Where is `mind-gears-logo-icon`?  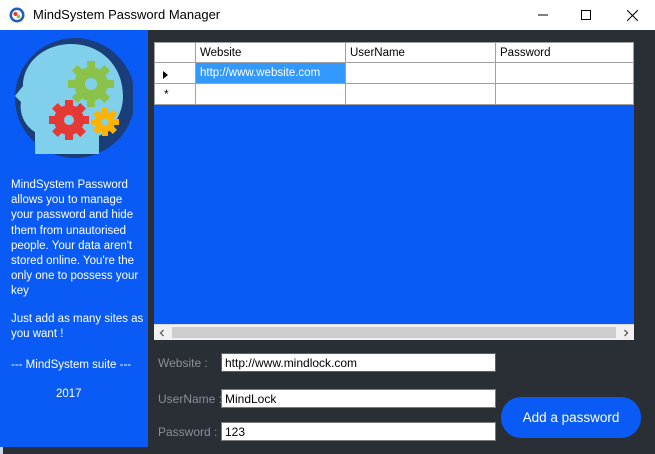
mind-gears-logo-icon is located at coordinates (74, 98).